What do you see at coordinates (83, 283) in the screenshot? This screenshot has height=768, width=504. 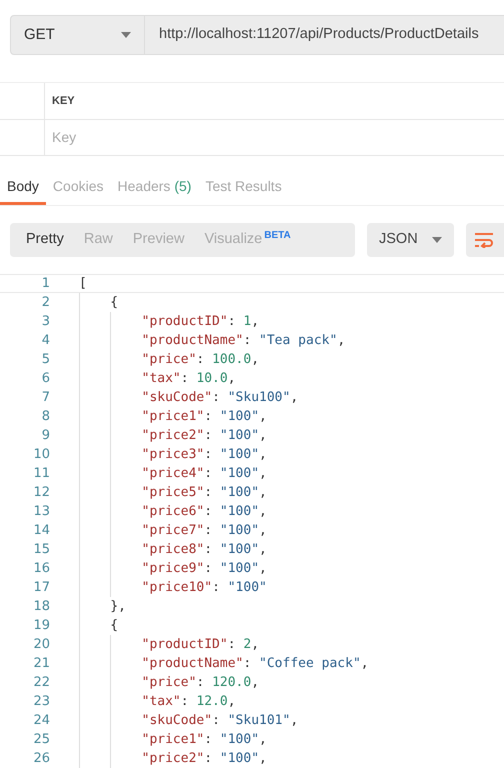 I see `code-line: [` at bounding box center [83, 283].